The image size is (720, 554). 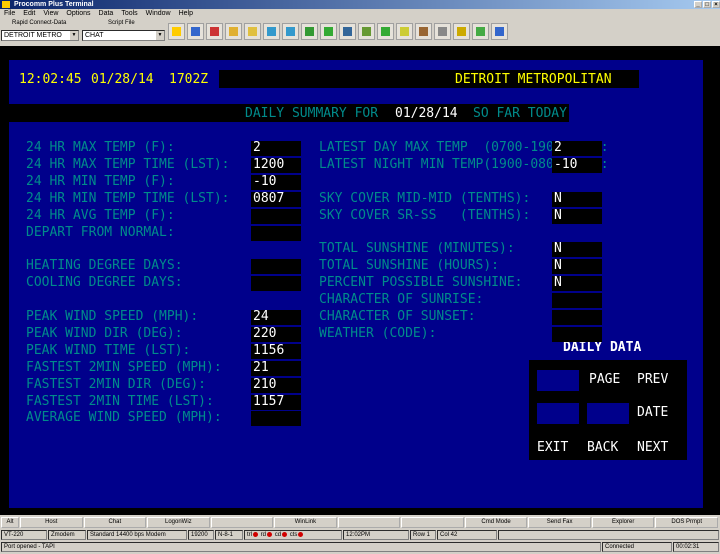 I want to click on minus-button, so click(x=461, y=31).